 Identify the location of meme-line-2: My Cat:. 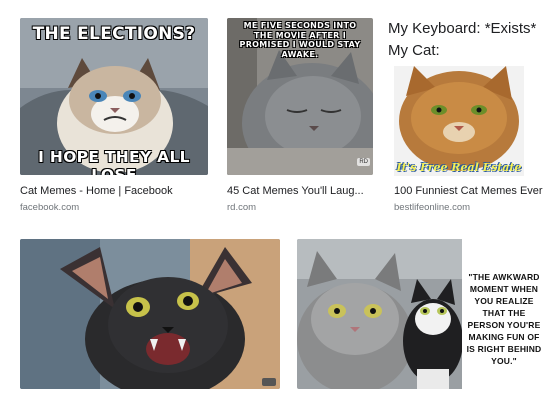
(414, 50).